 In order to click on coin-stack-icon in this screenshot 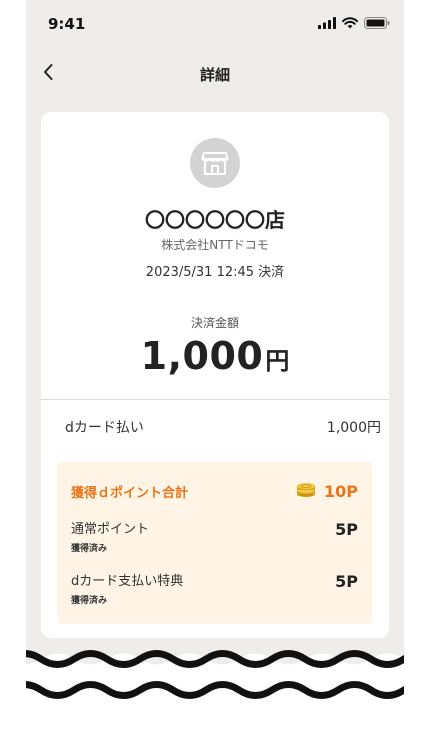, I will do `click(306, 491)`.